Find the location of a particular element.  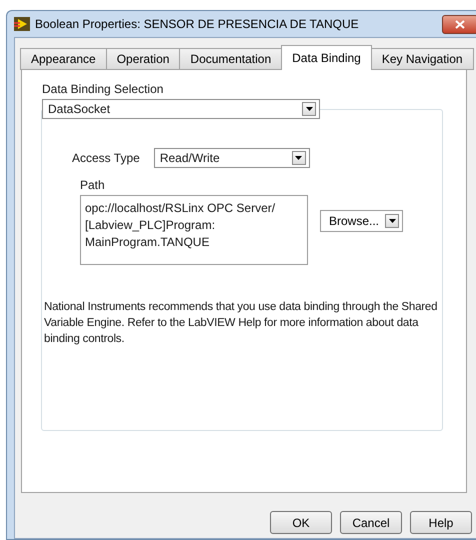

field-label: Data Binding Selection is located at coordinates (103, 89).